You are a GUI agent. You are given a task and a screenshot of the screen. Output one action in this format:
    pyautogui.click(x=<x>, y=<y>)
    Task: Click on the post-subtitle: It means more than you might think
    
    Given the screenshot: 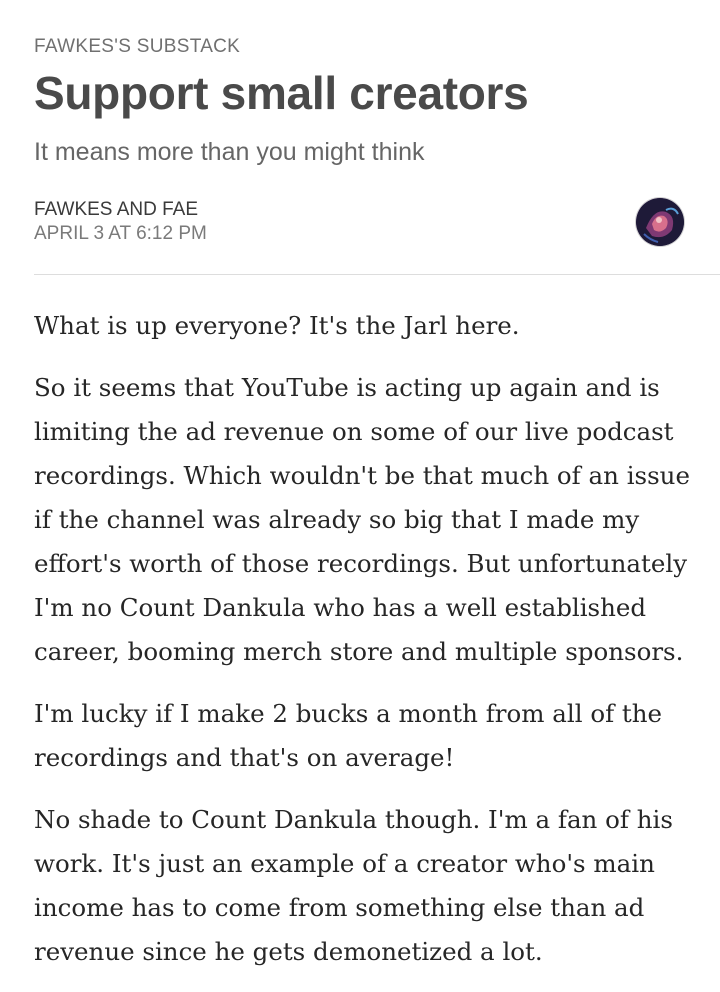 What is the action you would take?
    pyautogui.click(x=229, y=152)
    